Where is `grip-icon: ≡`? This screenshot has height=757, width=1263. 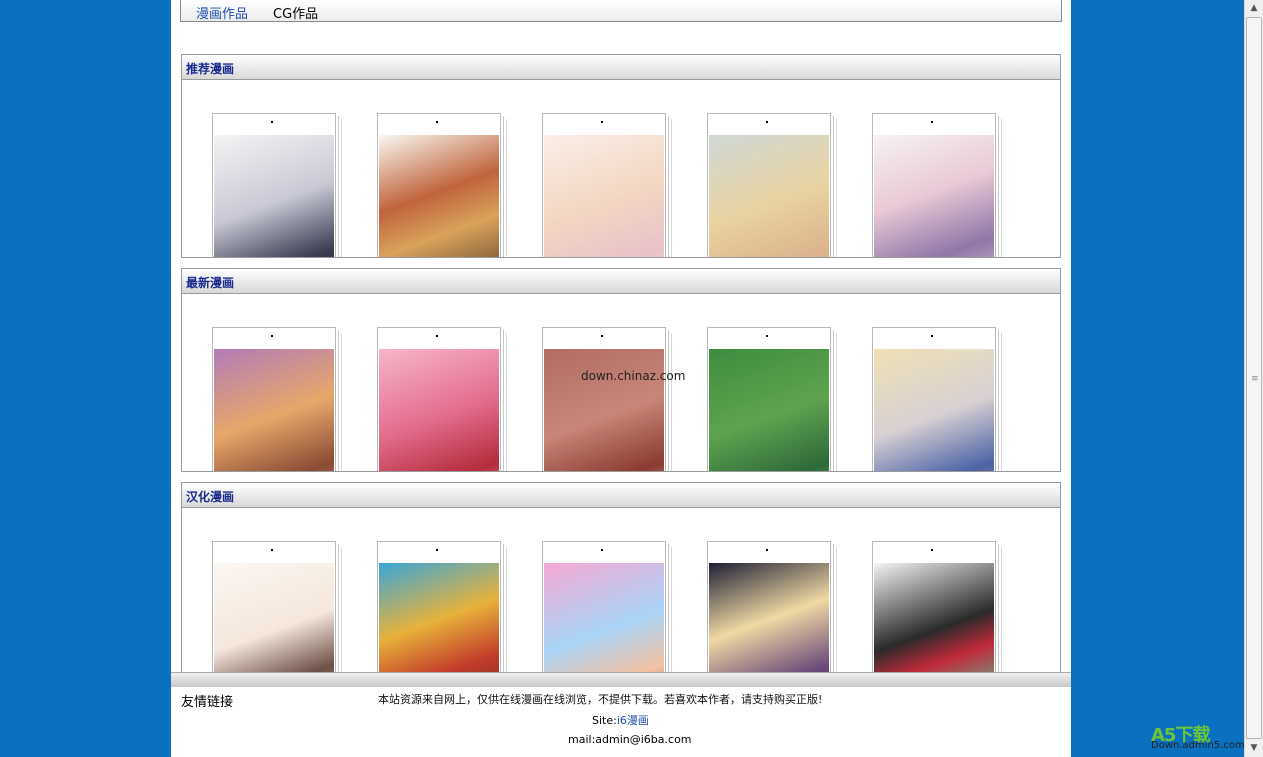
grip-icon: ≡ is located at coordinates (1255, 379).